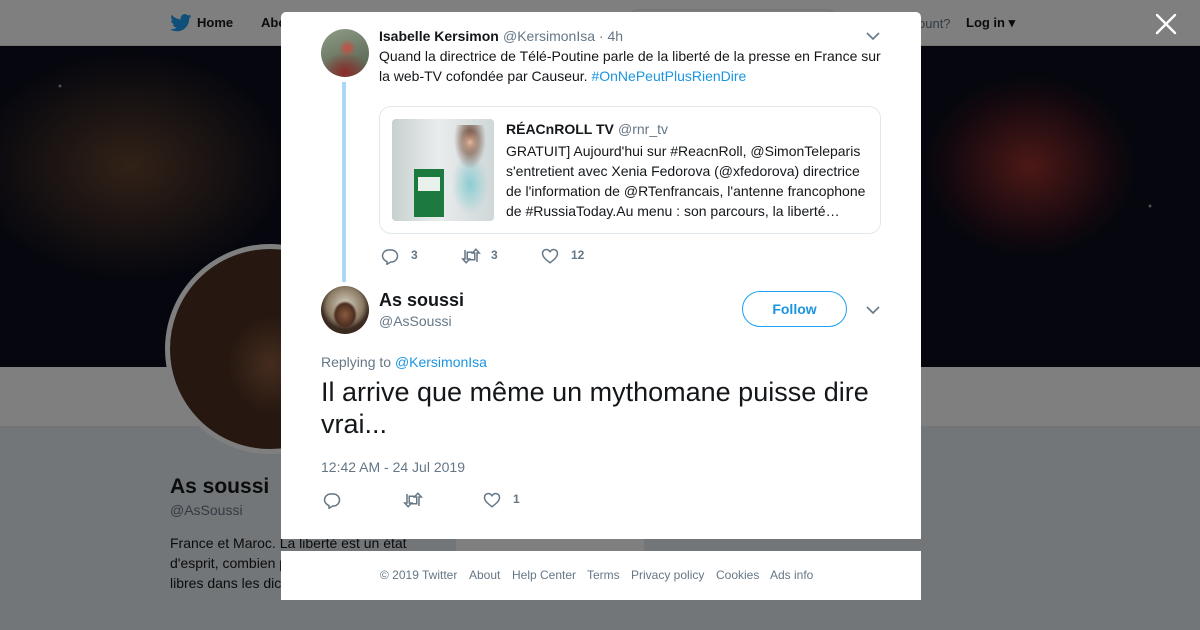  I want to click on replying-to: Replying to @KersimonIsa, so click(404, 362).